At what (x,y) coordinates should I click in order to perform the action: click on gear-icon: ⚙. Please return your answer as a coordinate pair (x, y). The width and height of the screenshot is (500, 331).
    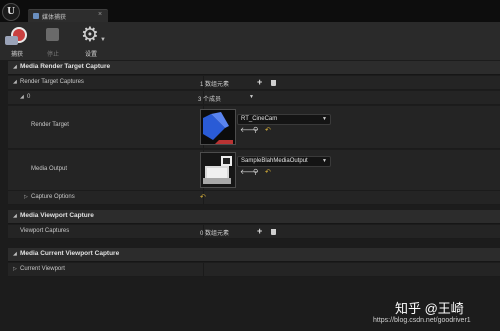
    Looking at the image, I should click on (90, 35).